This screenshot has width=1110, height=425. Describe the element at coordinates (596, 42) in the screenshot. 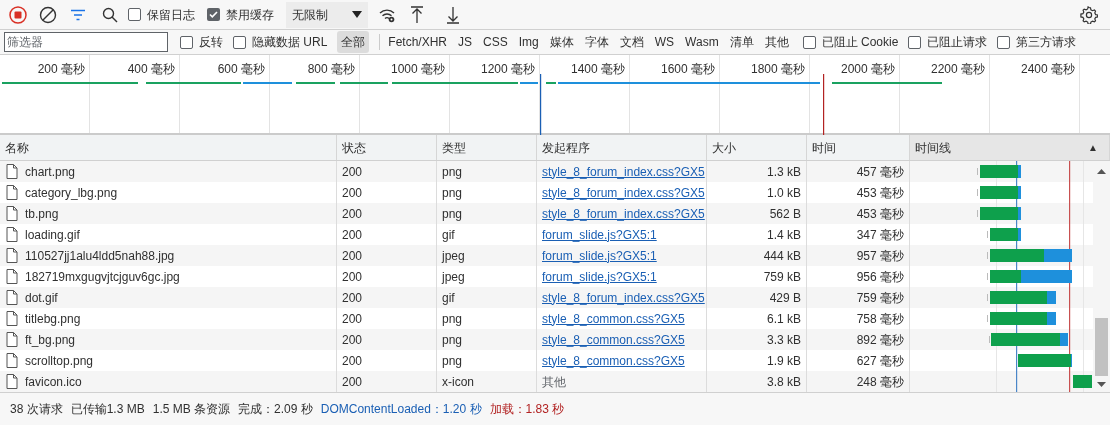

I see `type-filter-button: 字体` at that location.